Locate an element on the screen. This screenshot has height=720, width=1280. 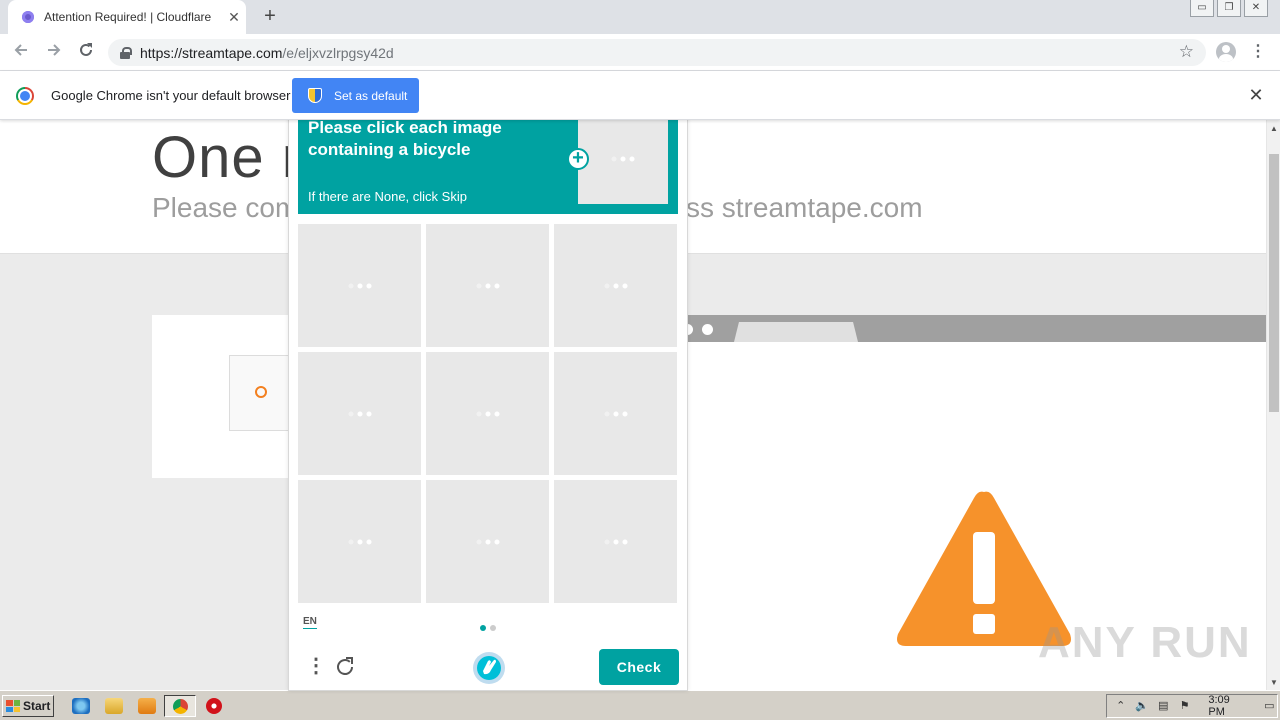
profile-avatar-icon is located at coordinates (1226, 52).